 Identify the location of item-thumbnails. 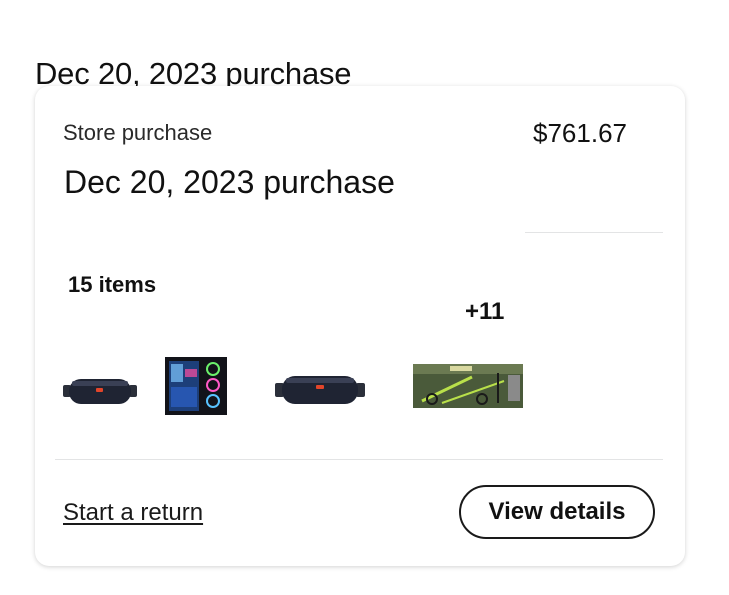
(320, 387).